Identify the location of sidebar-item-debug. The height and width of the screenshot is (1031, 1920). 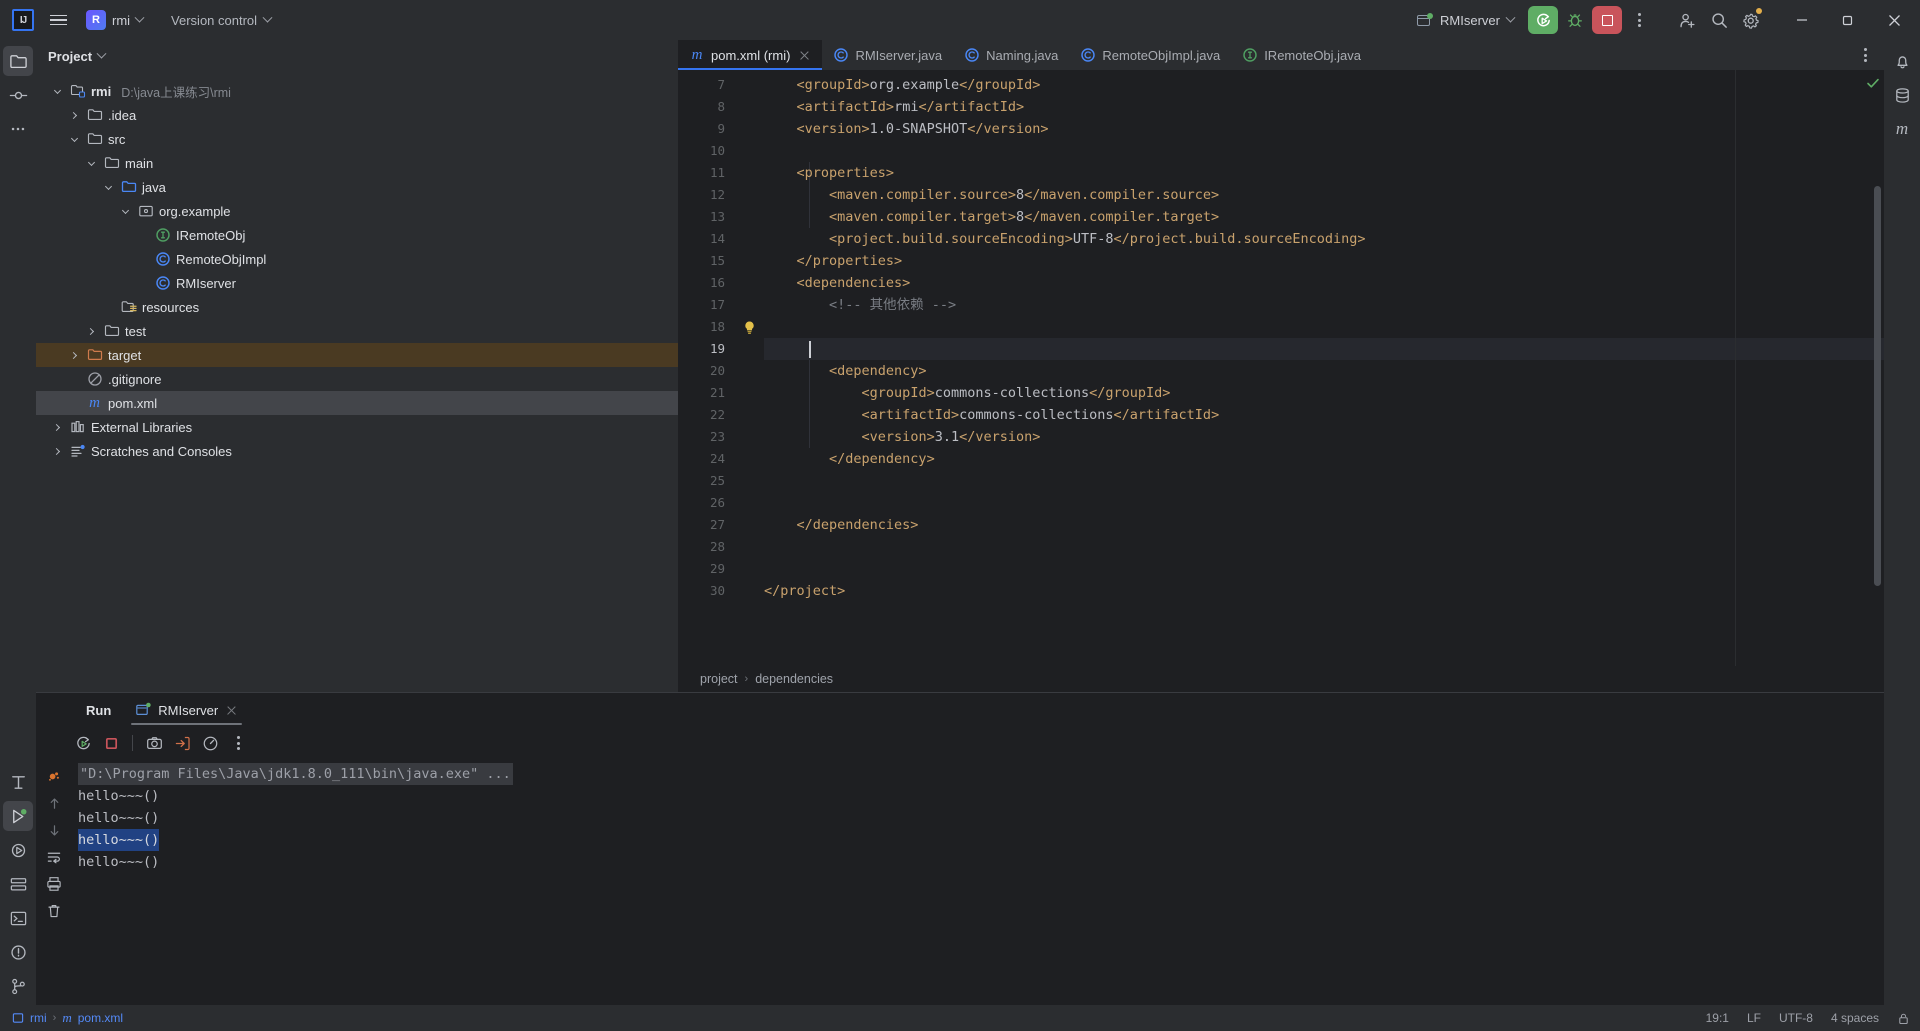
(18, 850).